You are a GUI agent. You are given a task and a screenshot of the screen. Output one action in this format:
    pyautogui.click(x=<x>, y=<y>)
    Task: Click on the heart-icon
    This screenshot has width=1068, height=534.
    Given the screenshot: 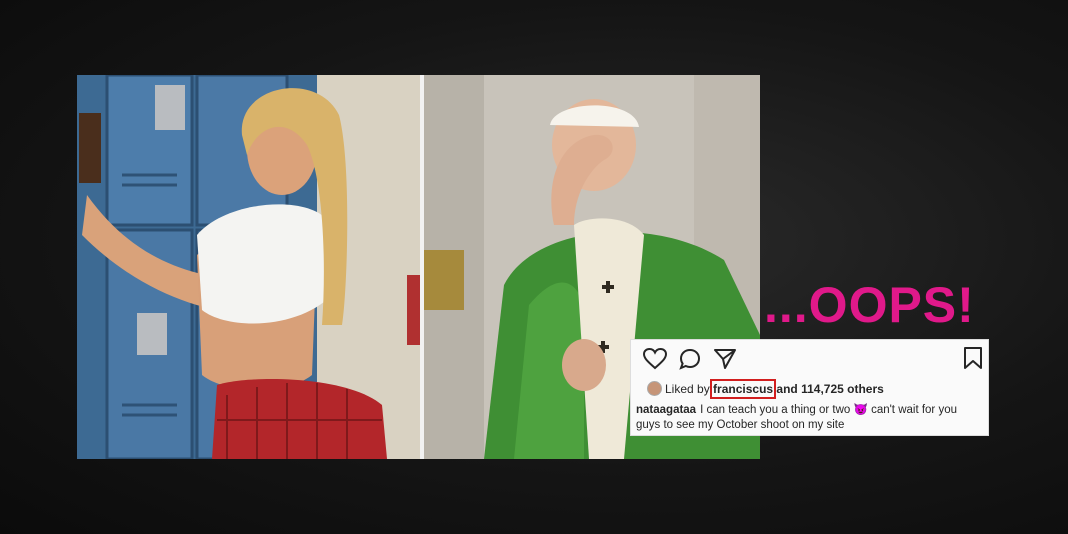 What is the action you would take?
    pyautogui.click(x=655, y=359)
    